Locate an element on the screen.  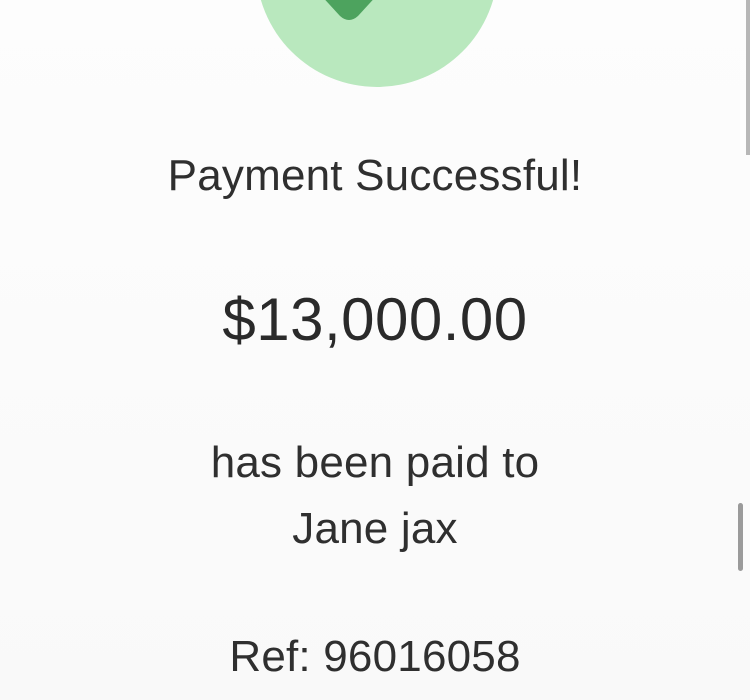
paid-to-label: has been paid to is located at coordinates (375, 462).